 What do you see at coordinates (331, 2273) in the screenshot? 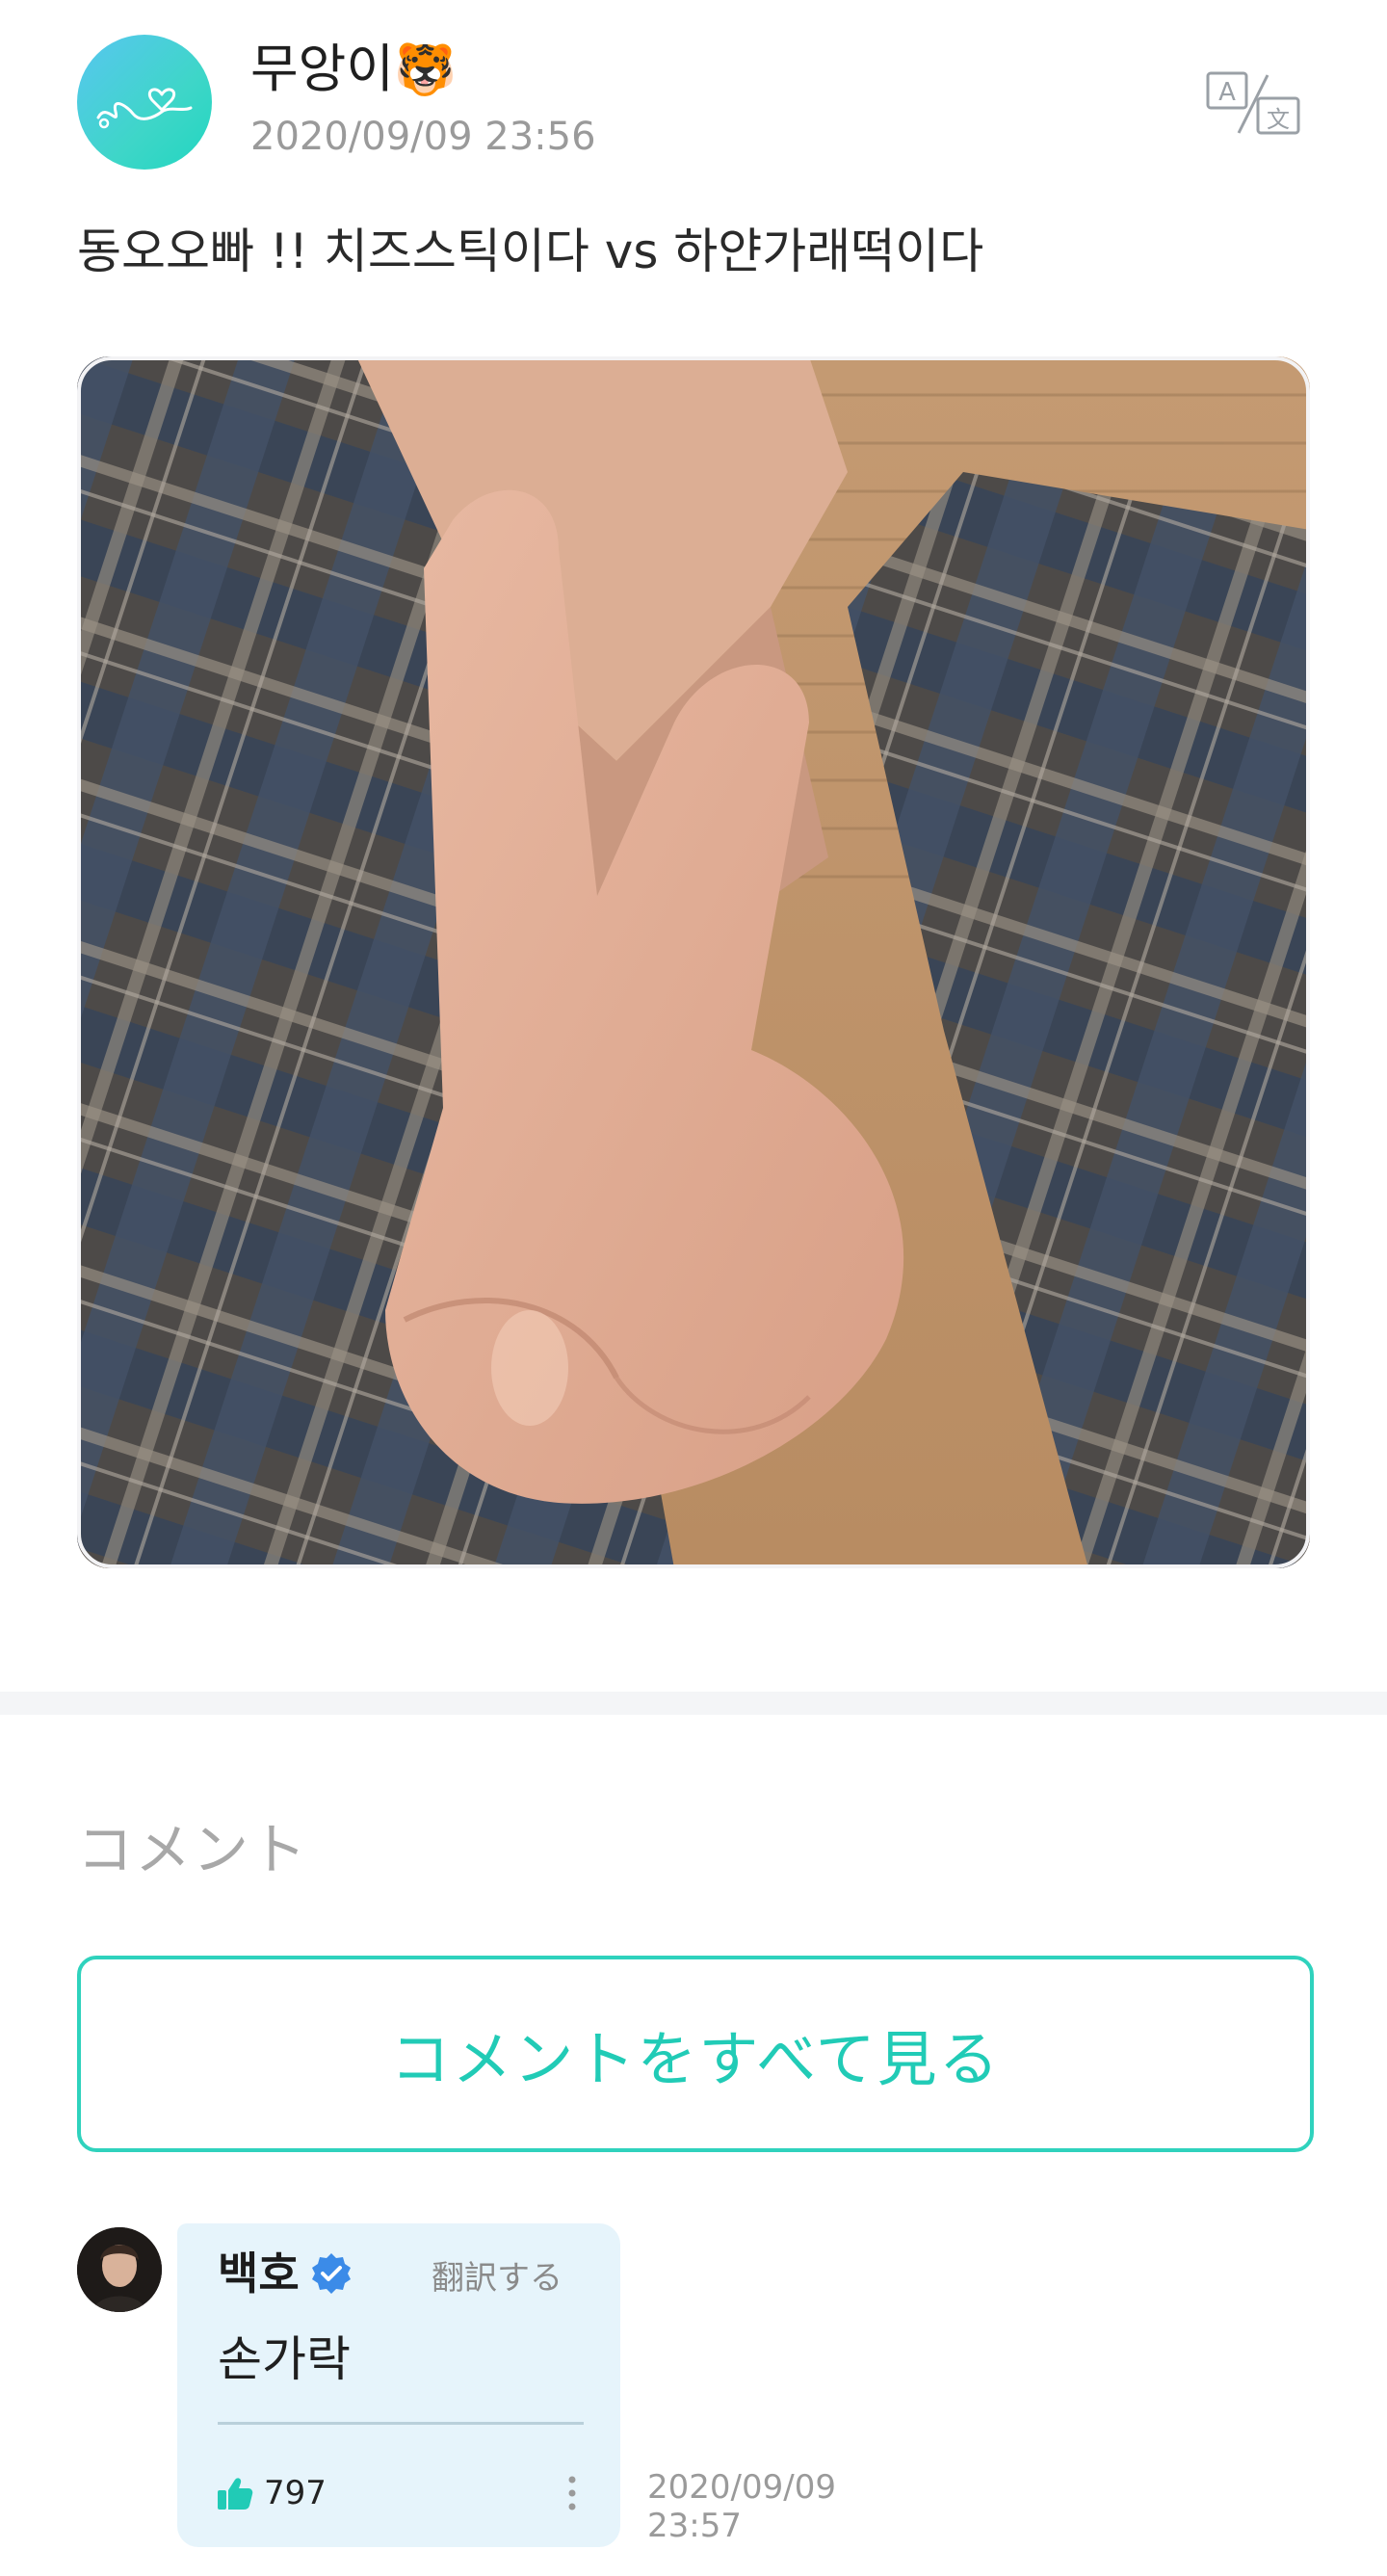
I see `verified-badge-icon` at bounding box center [331, 2273].